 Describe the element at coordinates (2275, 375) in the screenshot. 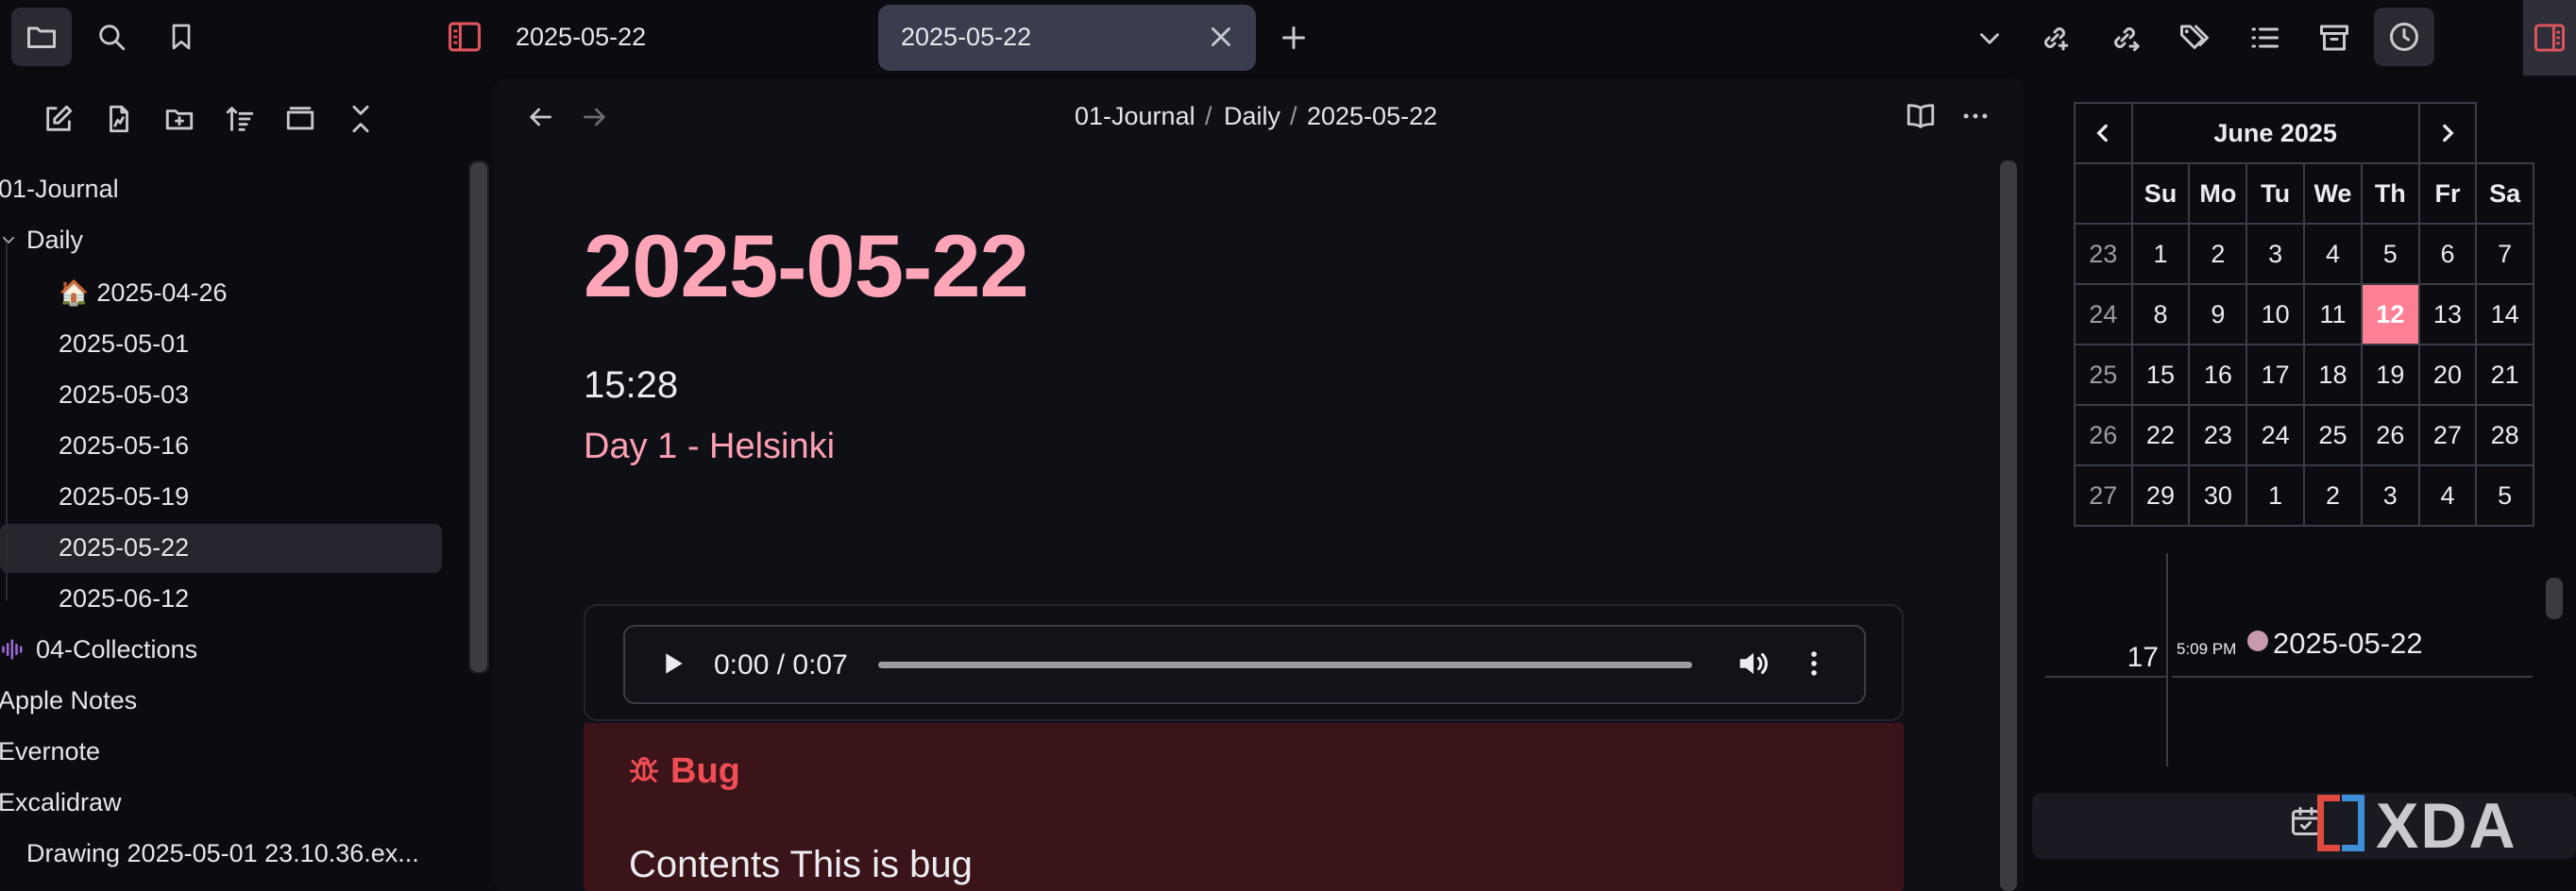

I see `calendar-day: 17` at that location.